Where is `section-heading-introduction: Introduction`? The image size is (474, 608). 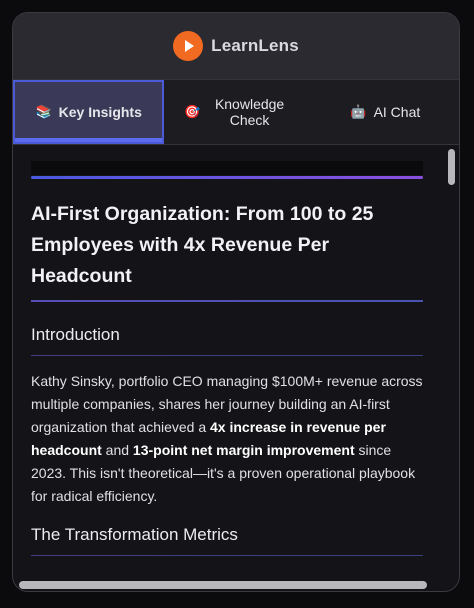
section-heading-introduction: Introduction is located at coordinates (75, 334).